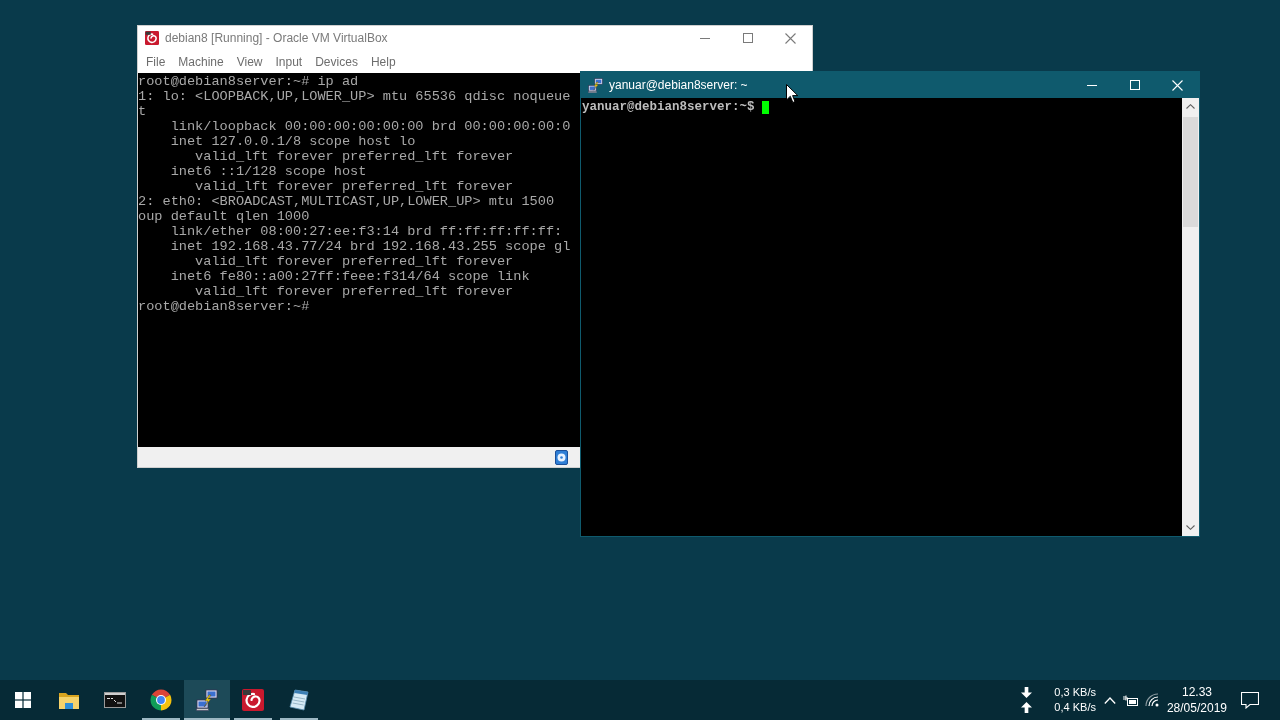 This screenshot has width=1280, height=720. Describe the element at coordinates (366, 231) in the screenshot. I see `console-line: link/ether 08:00:27:ee:f3:14 brd ff:ff:ff:ff:ff:` at that location.